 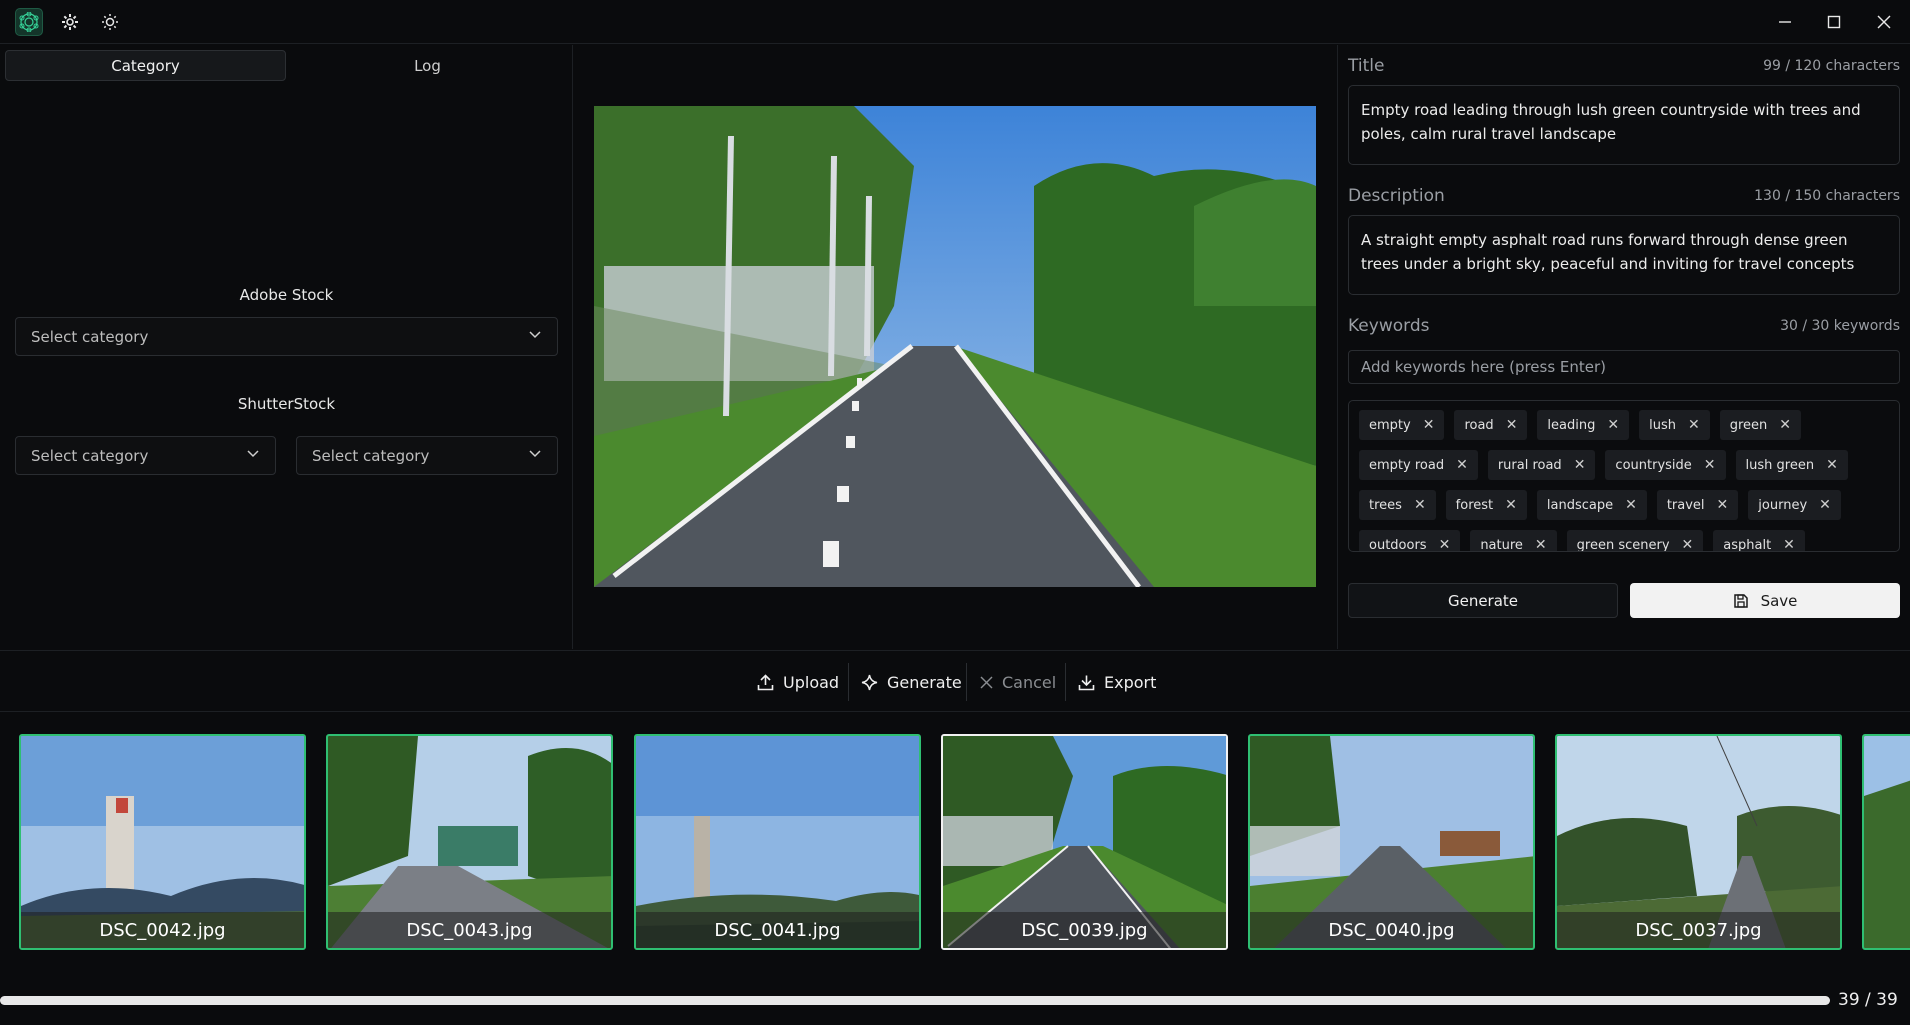 I want to click on save-icon, so click(x=1740, y=600).